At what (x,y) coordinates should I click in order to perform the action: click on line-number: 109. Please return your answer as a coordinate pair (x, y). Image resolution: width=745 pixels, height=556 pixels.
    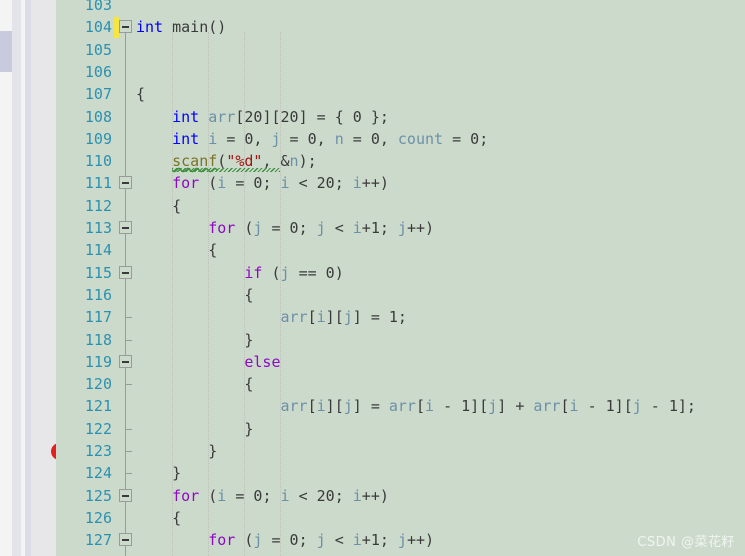
    Looking at the image, I should click on (98, 139).